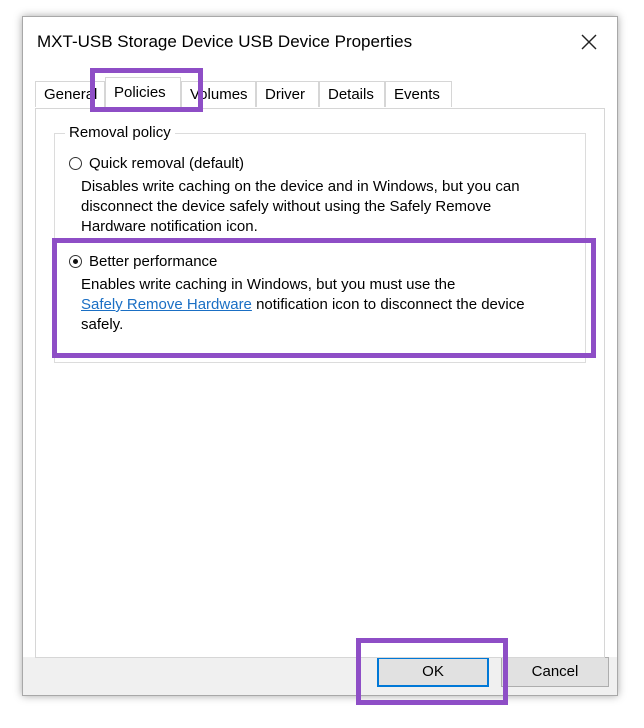  I want to click on safely-remove-hardware-link: Safely Remove Hardware, so click(166, 304).